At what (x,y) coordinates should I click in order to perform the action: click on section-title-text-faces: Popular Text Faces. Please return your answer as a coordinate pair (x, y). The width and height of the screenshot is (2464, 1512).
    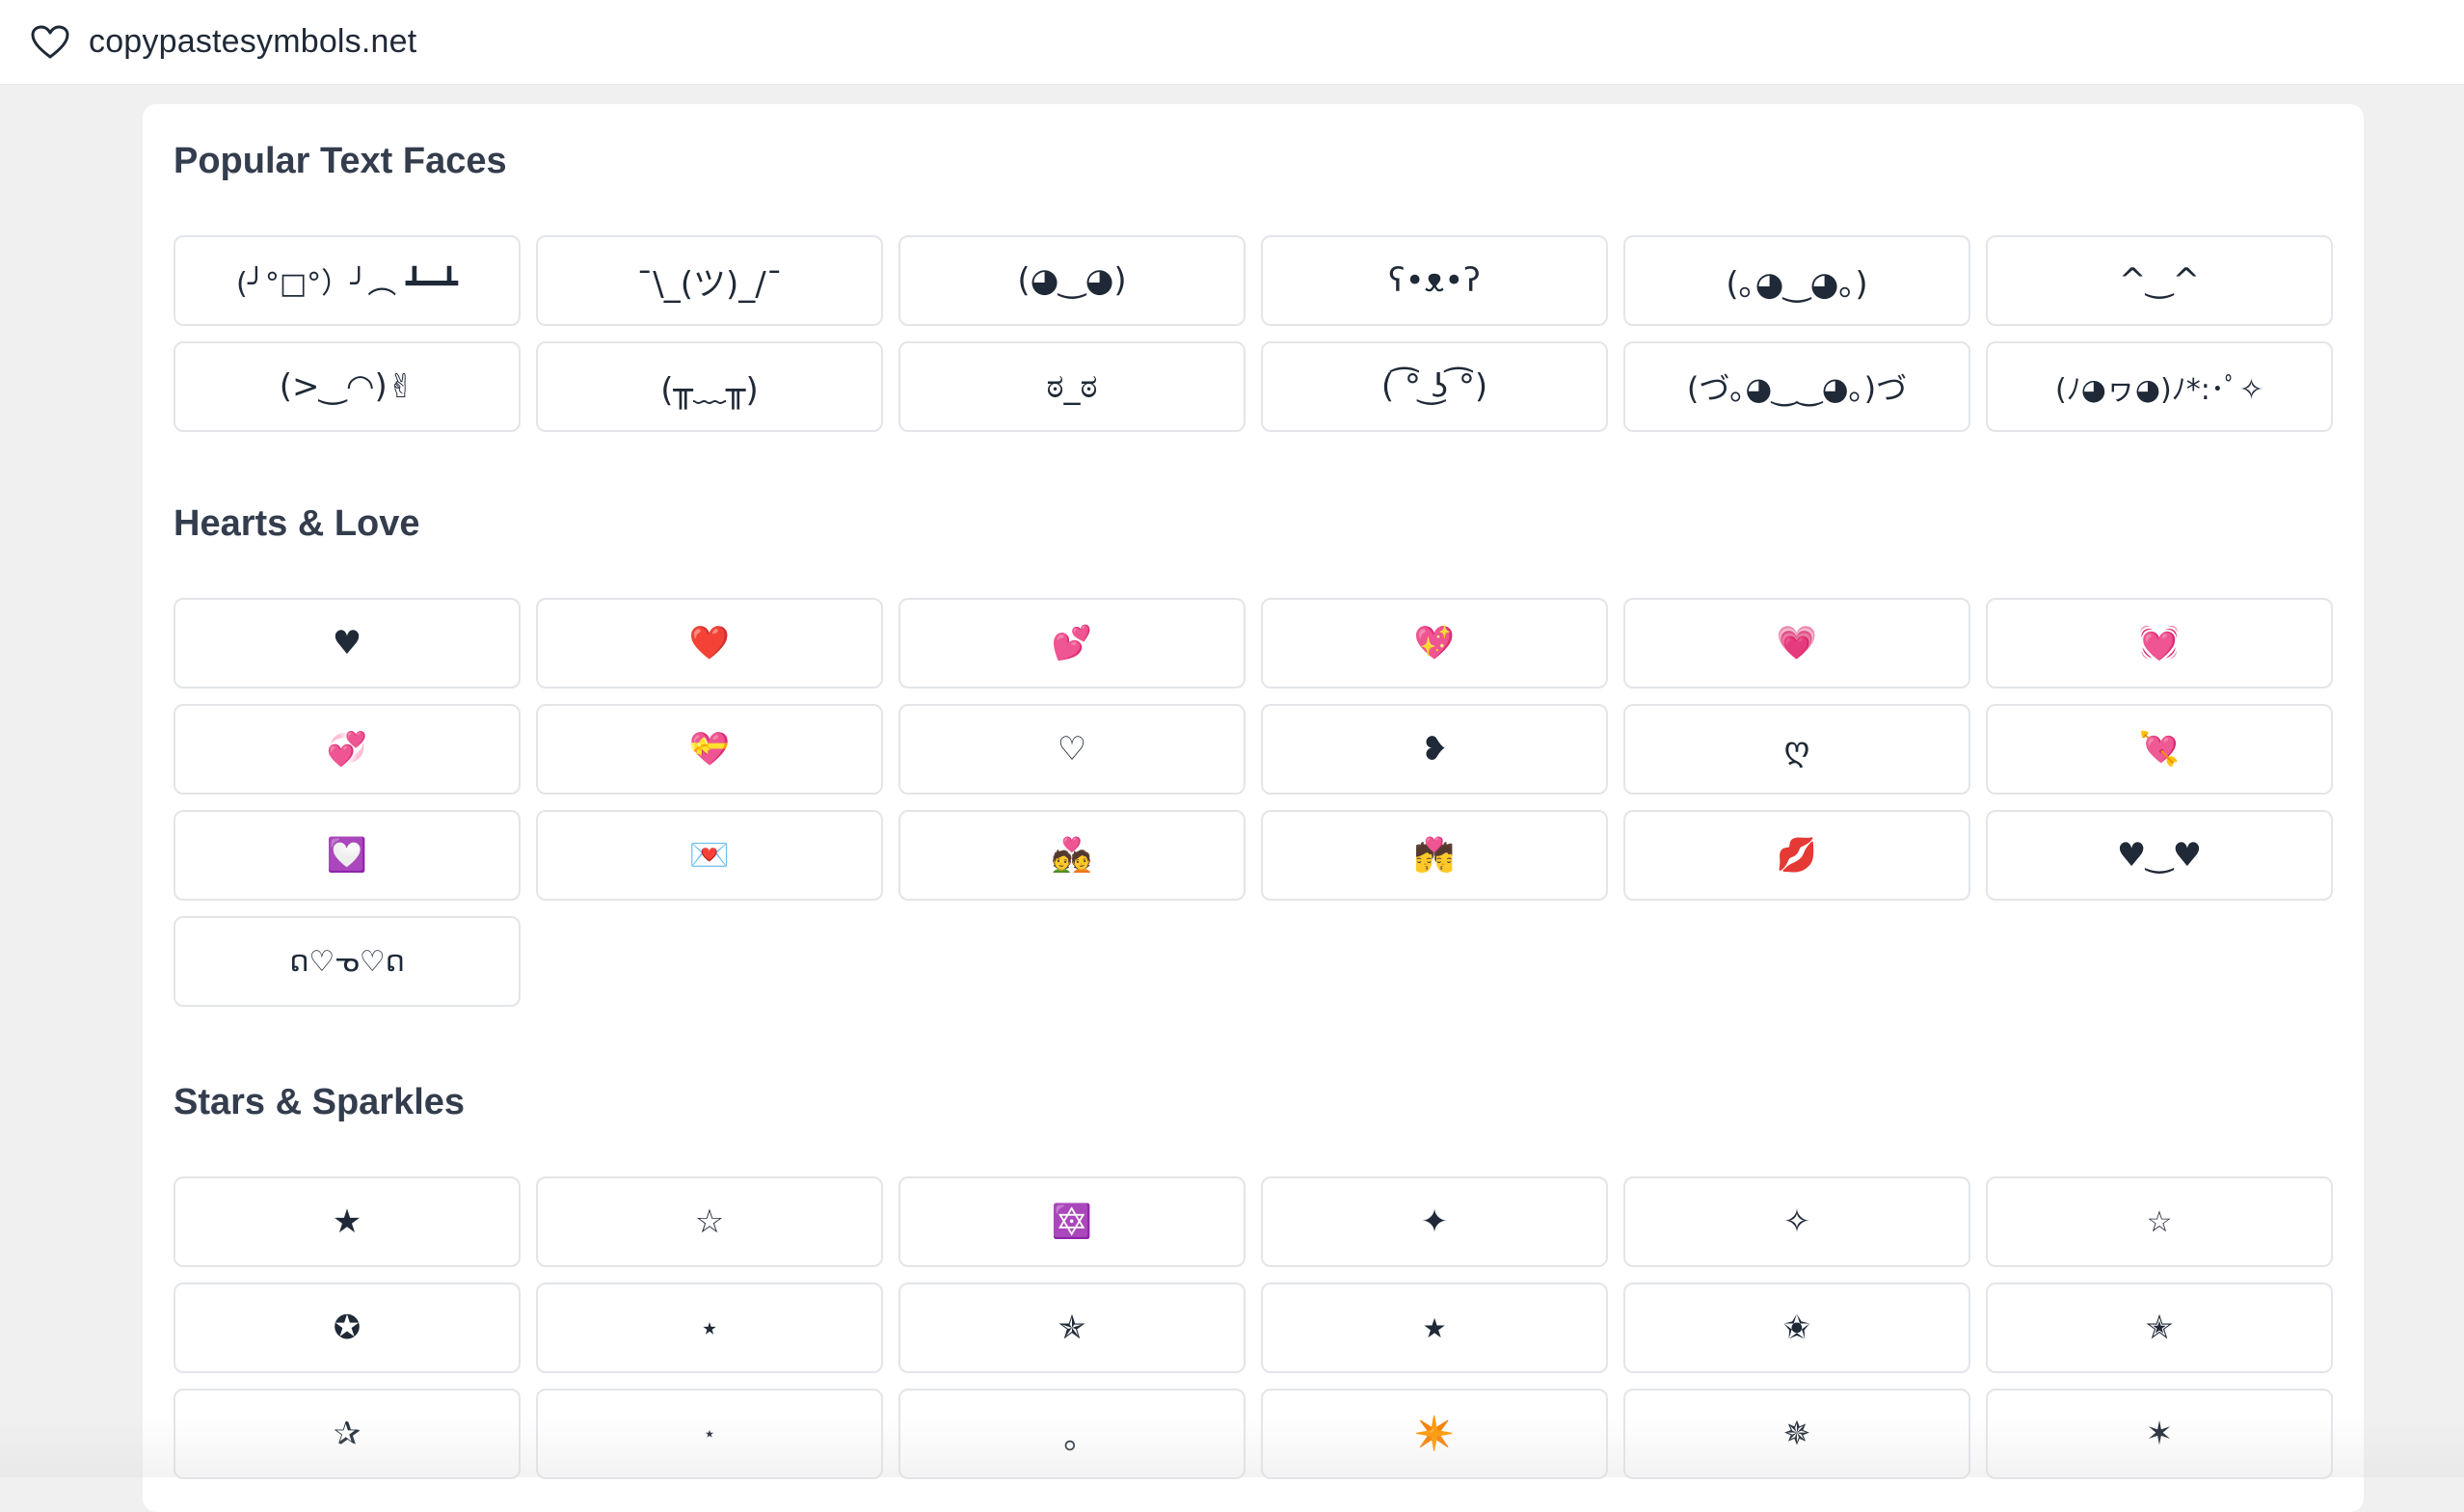
    Looking at the image, I should click on (341, 161).